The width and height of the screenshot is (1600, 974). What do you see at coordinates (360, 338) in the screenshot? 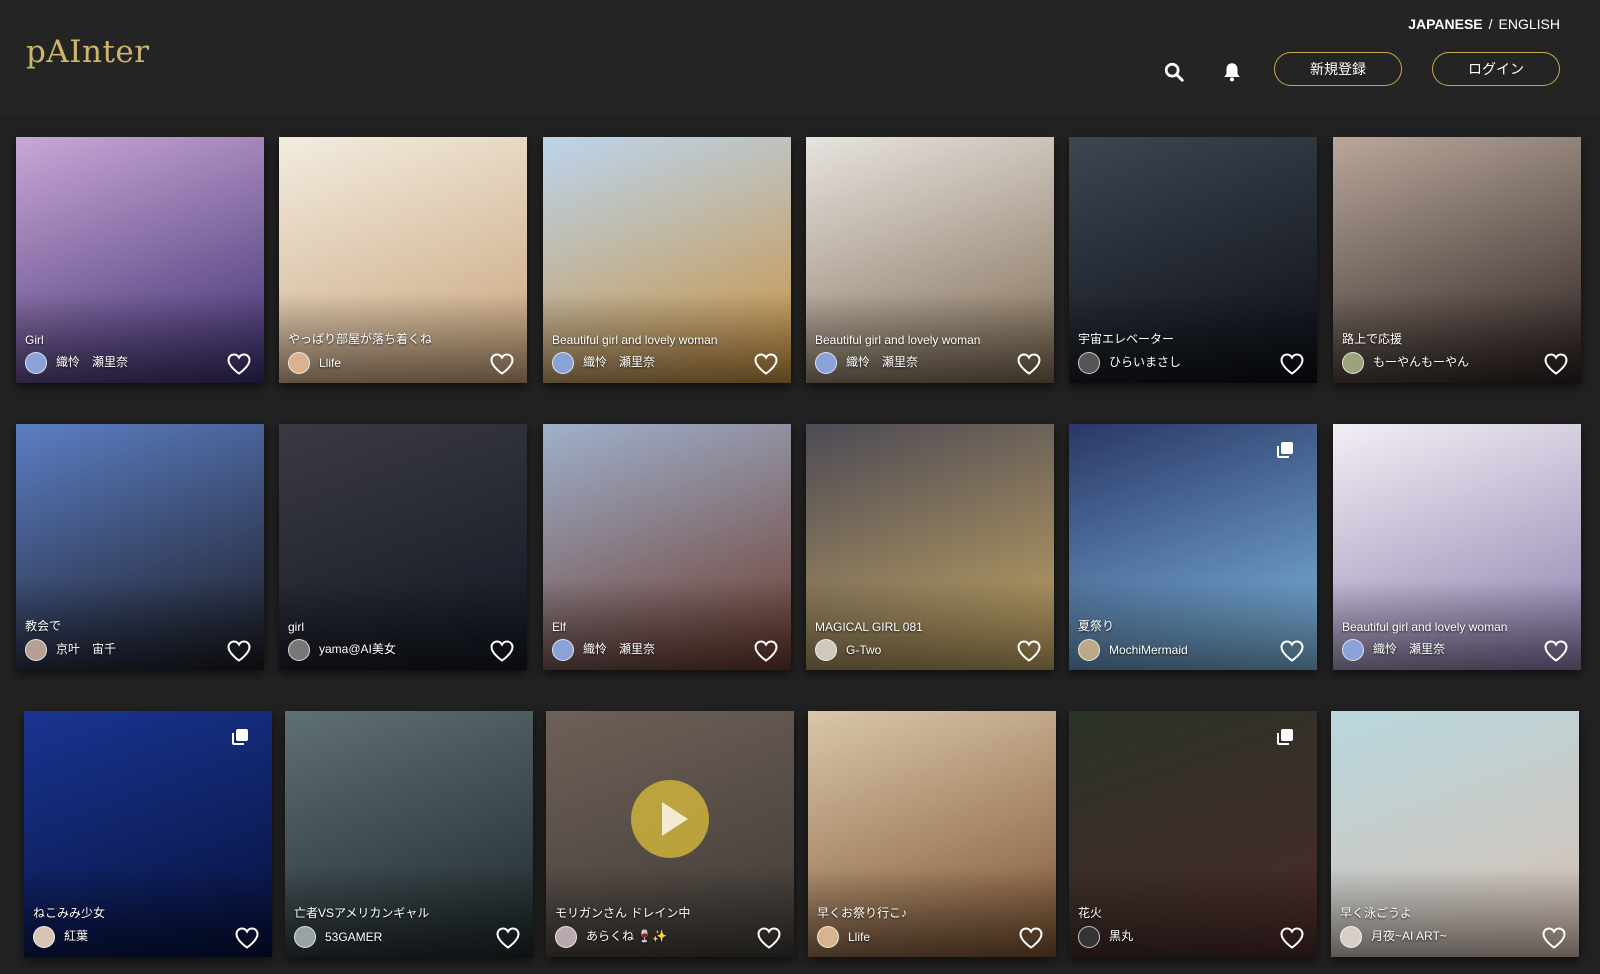
I see `artwork-title: やっぱり部屋が落ち着くね` at bounding box center [360, 338].